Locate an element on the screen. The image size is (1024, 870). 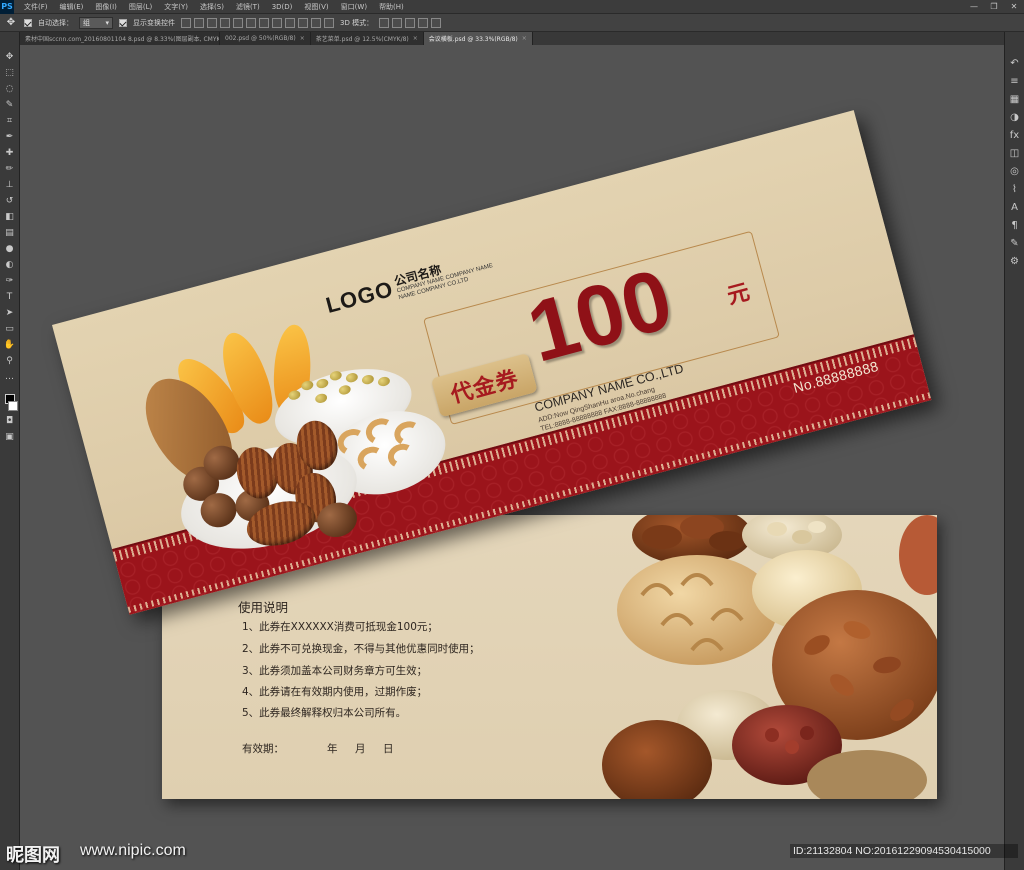
distribute-right-icon is located at coordinates (329, 22).